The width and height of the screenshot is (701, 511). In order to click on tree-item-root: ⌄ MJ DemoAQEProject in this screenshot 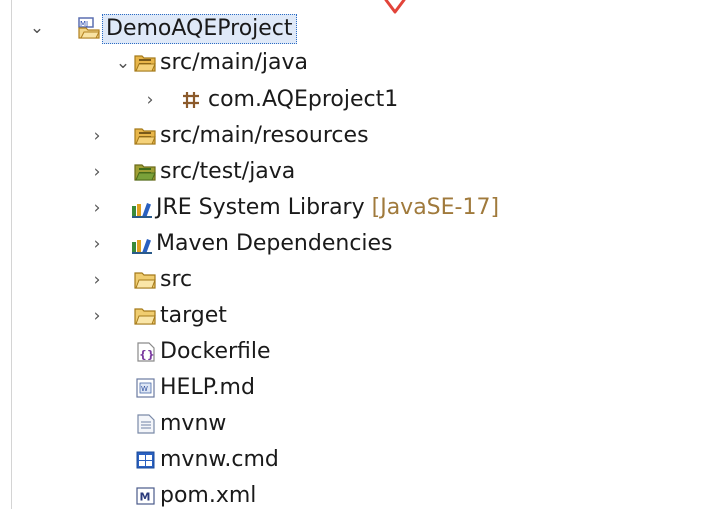, I will do `click(230, 28)`.